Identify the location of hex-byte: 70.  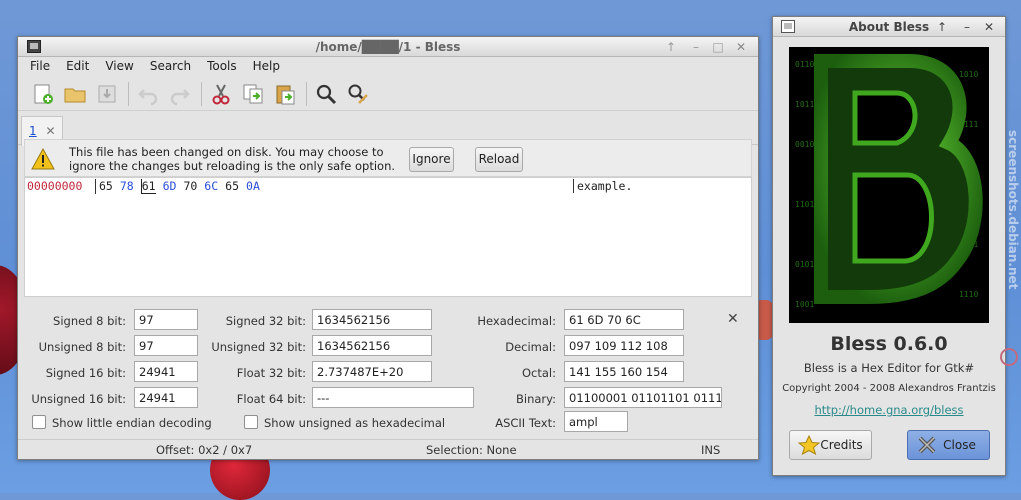
(190, 186).